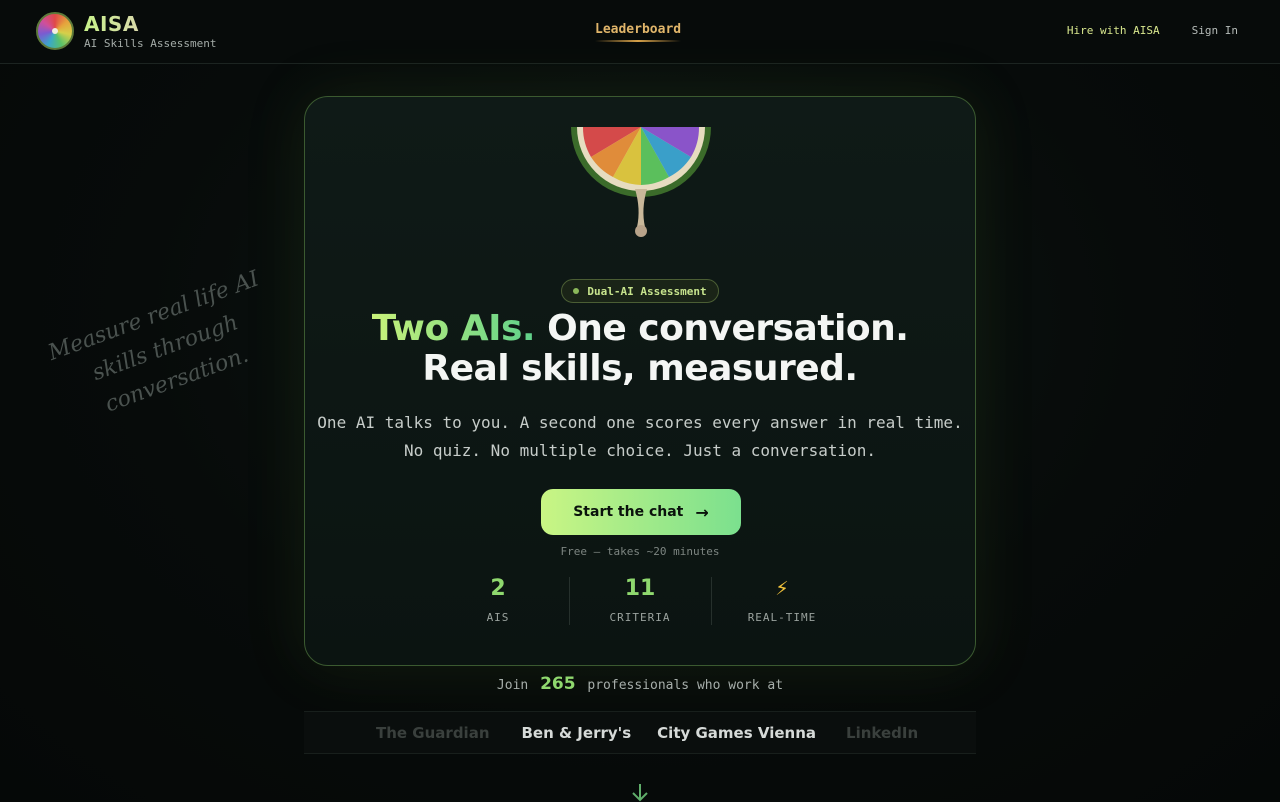 The width and height of the screenshot is (1280, 802). What do you see at coordinates (433, 732) in the screenshot?
I see `company-logo: The Guardian` at bounding box center [433, 732].